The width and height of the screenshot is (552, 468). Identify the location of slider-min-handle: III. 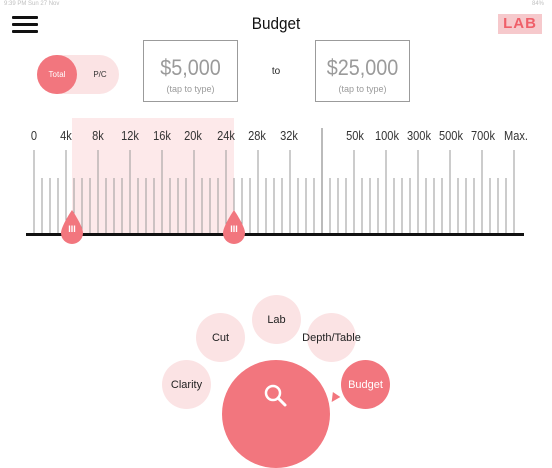
(72, 228).